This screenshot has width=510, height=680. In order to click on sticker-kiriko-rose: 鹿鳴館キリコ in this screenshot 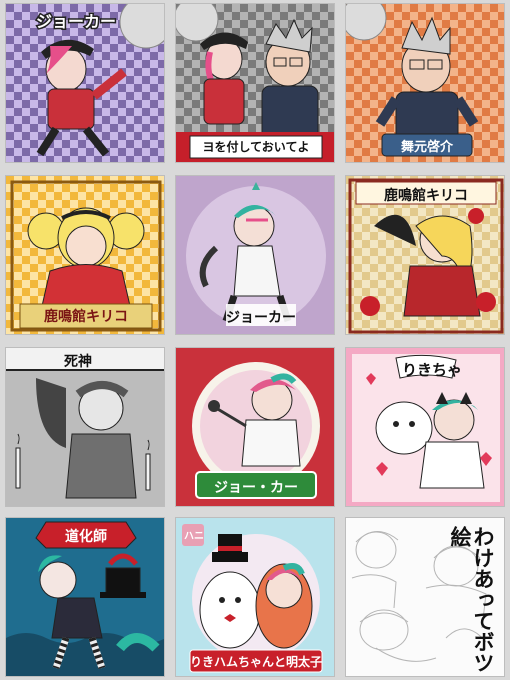, I will do `click(425, 255)`.